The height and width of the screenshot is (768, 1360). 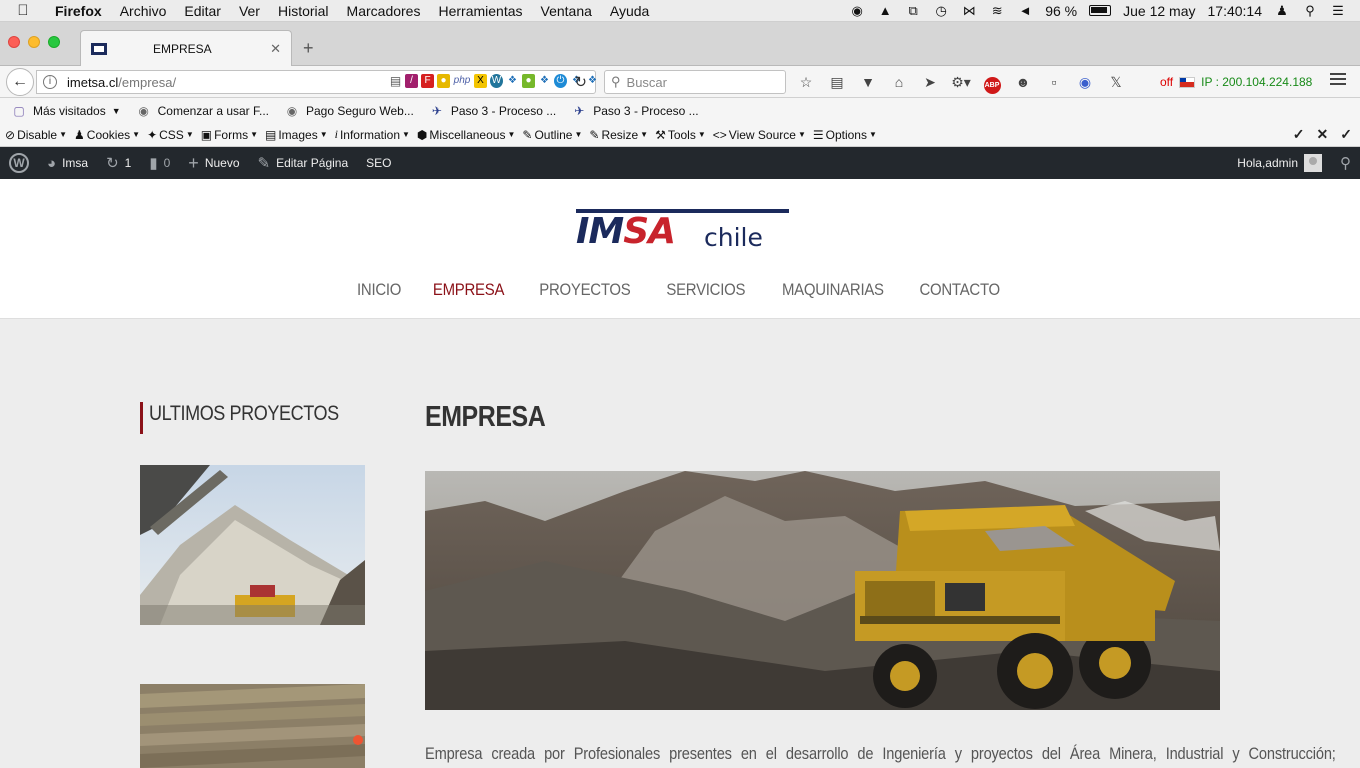 I want to click on emoji-addon-icon: ☻, so click(x=1023, y=82).